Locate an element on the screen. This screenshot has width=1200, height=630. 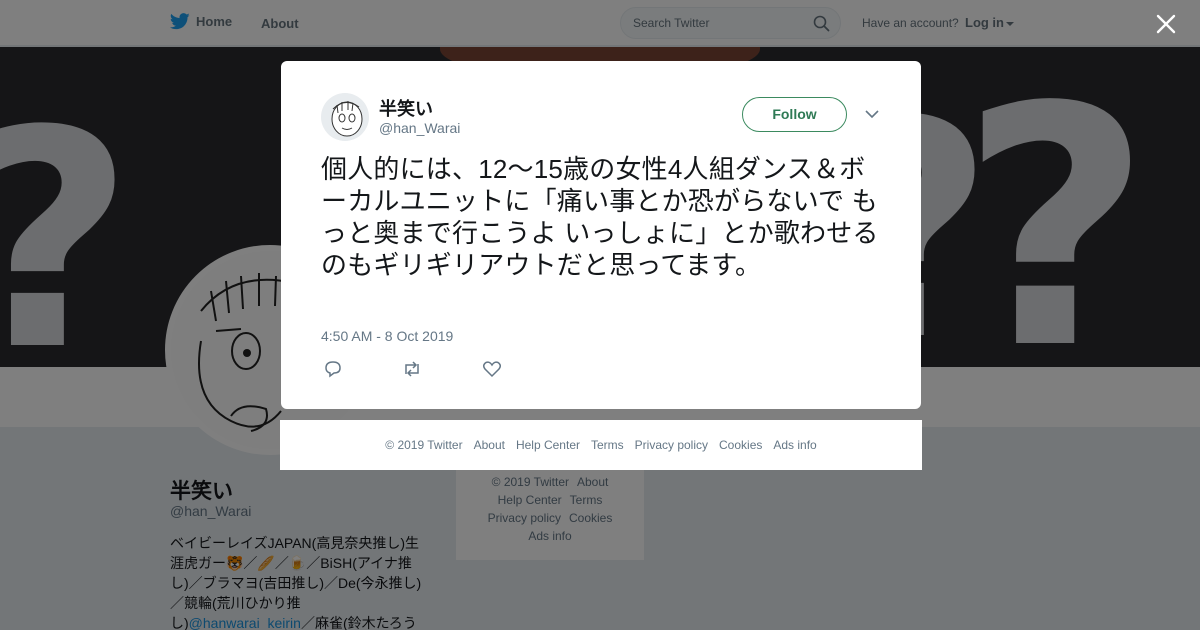
follow-button: Follow is located at coordinates (794, 114).